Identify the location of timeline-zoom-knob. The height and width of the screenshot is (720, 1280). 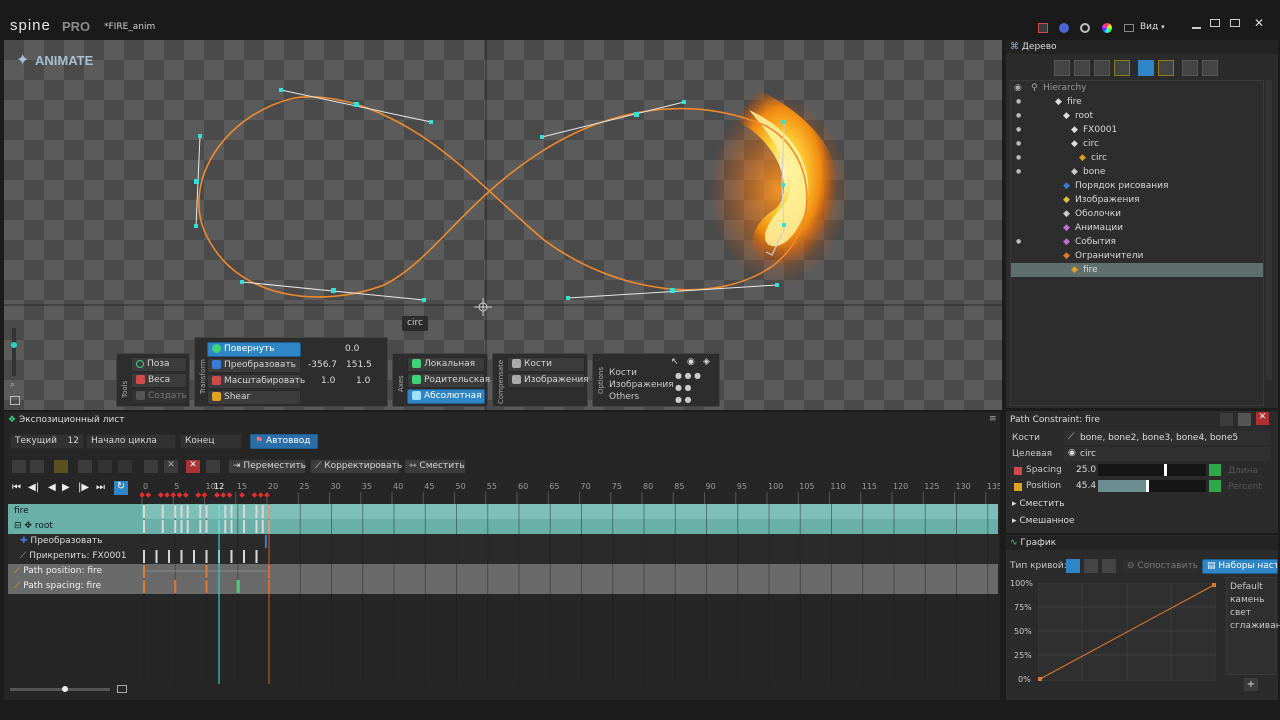
(65, 689).